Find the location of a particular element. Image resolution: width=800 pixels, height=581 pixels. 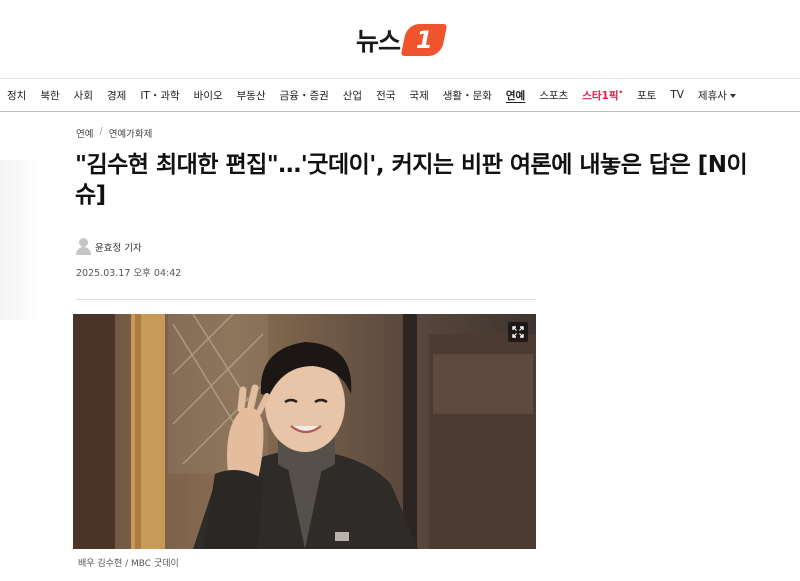

nav-item-nationwide: 전국 is located at coordinates (385, 95).